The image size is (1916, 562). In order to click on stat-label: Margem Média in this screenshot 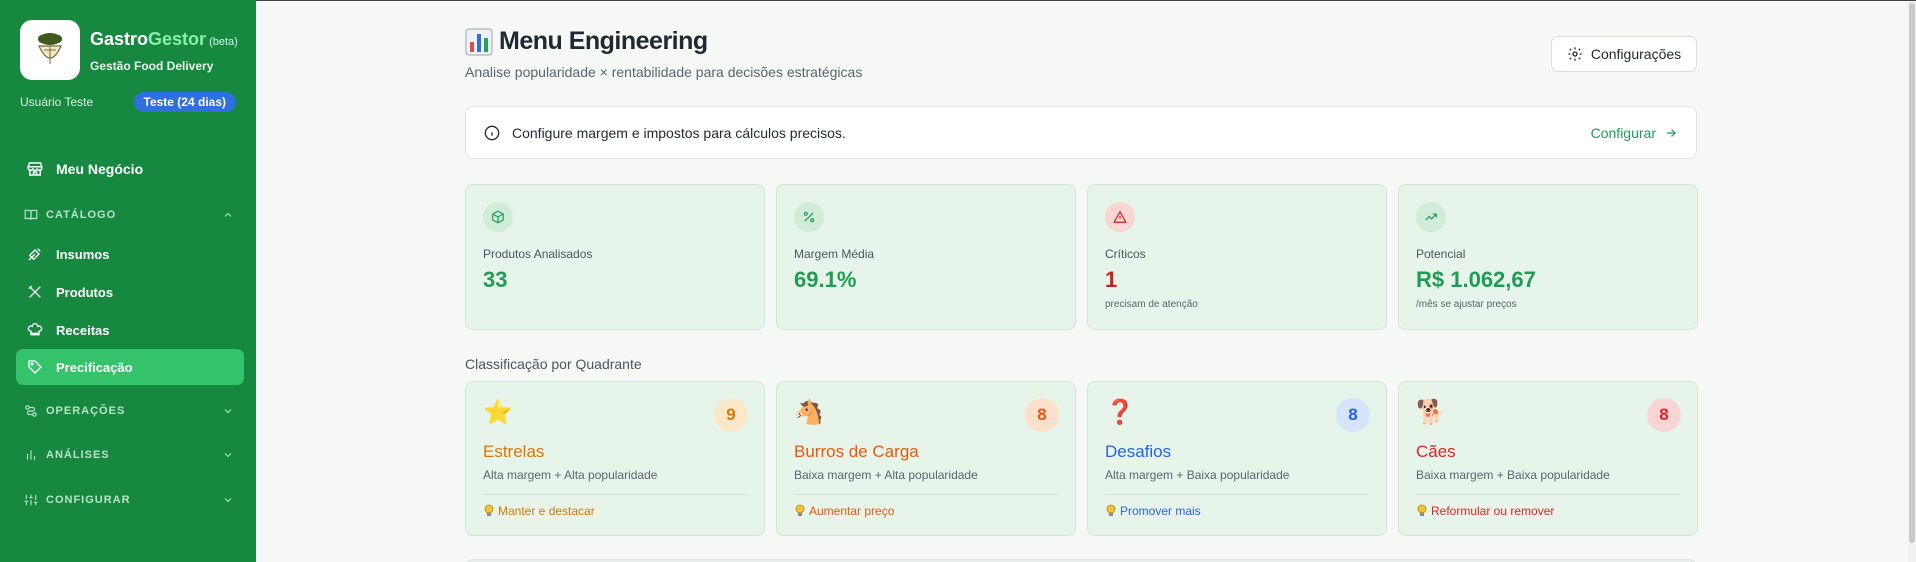, I will do `click(834, 254)`.